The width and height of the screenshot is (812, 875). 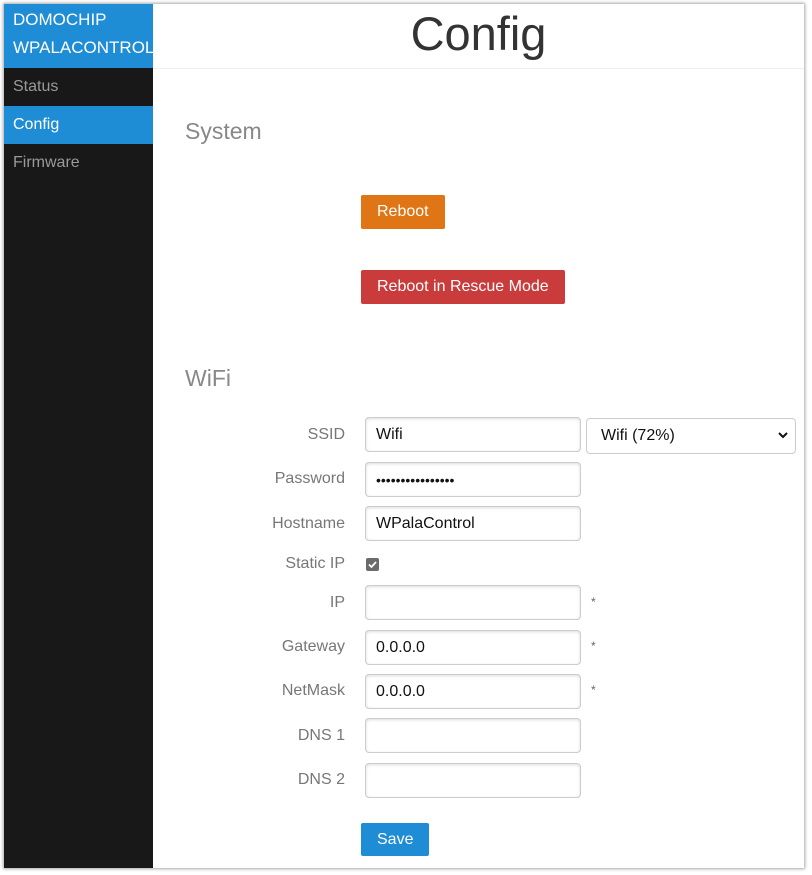 I want to click on network-select-value: Wifi (72%), so click(x=638, y=435).